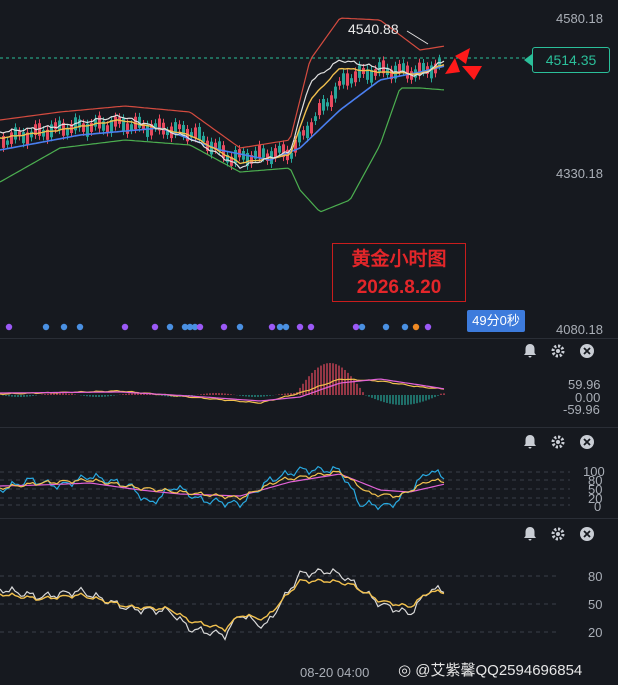 The height and width of the screenshot is (685, 618). I want to click on red-arrow-icons, so click(463, 64).